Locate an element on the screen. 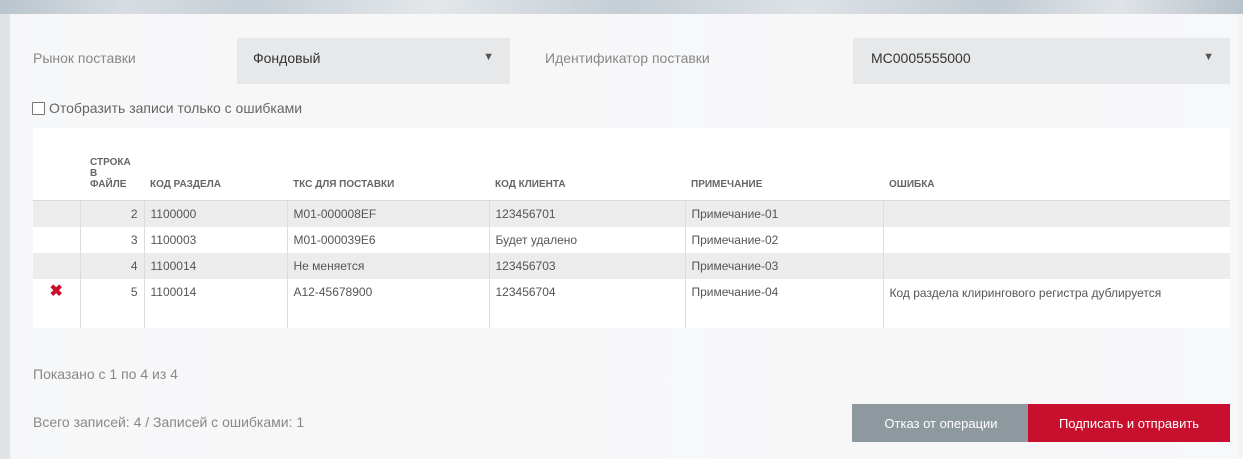 The height and width of the screenshot is (459, 1243). cancel-operation-button: Отказ от операции is located at coordinates (941, 423).